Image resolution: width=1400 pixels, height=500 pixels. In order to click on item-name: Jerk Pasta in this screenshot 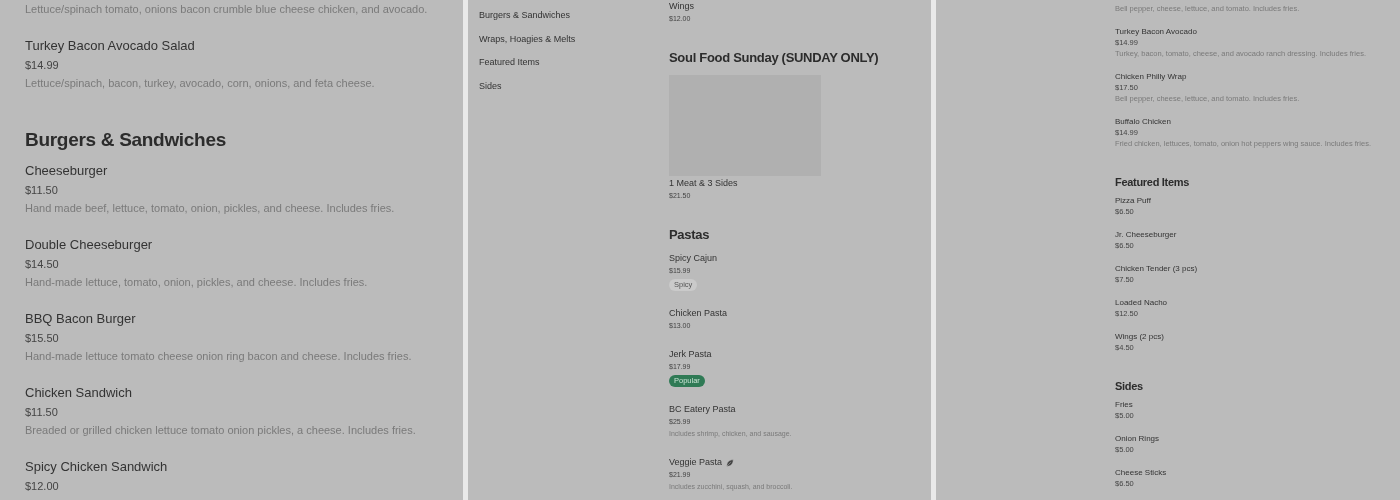, I will do `click(690, 354)`.